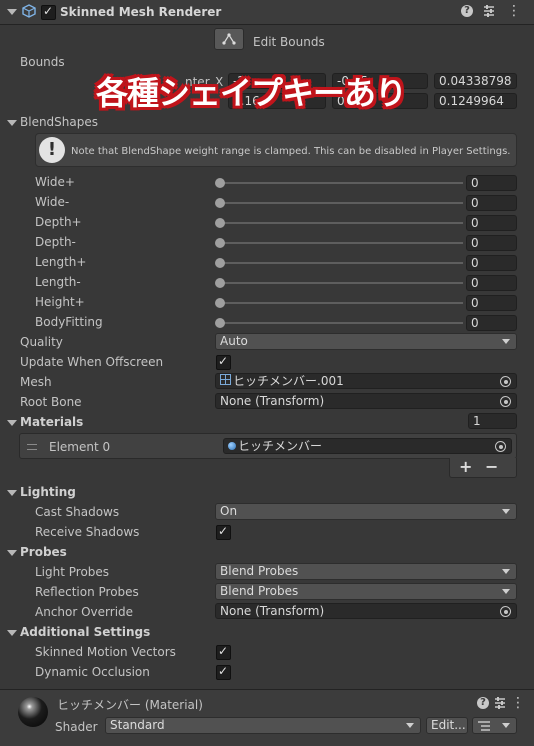 Image resolution: width=534 pixels, height=746 pixels. I want to click on component-title: Skinned Mesh Renderer, so click(141, 12).